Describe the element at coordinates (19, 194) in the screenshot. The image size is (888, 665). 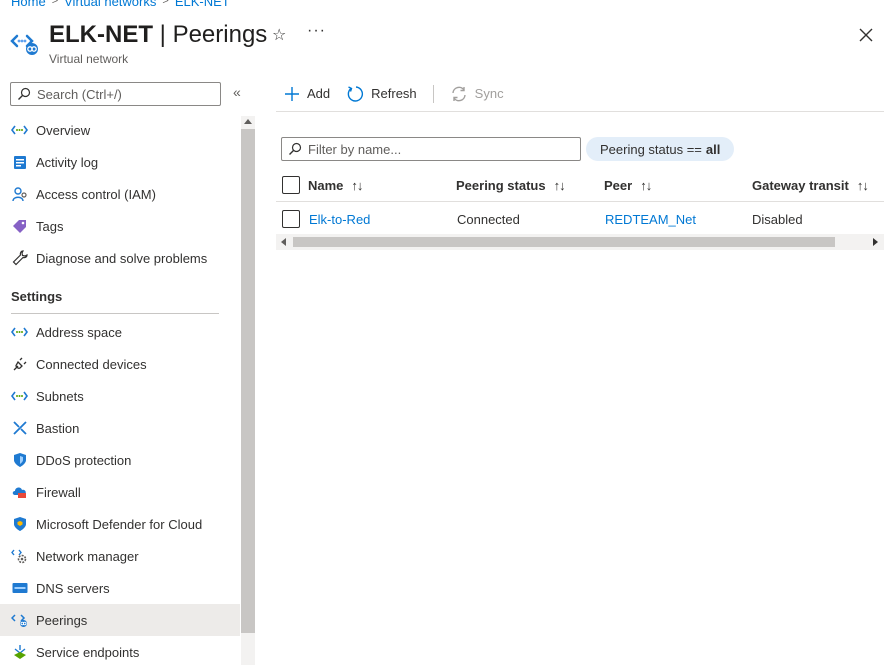
I see `iam-icon` at that location.